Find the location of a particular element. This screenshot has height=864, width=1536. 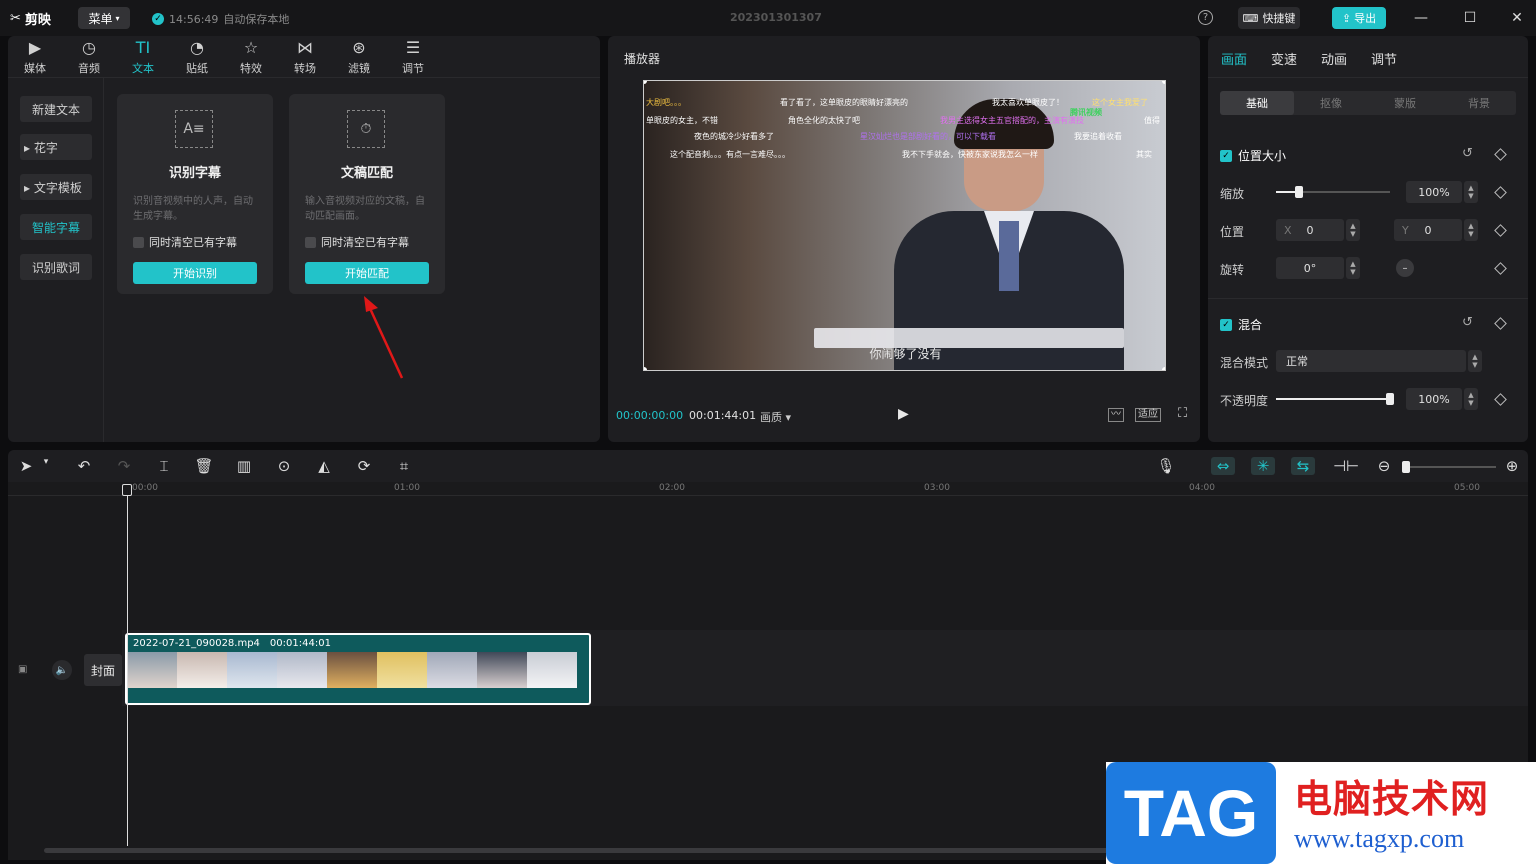

scale-input: 100% is located at coordinates (1434, 192).